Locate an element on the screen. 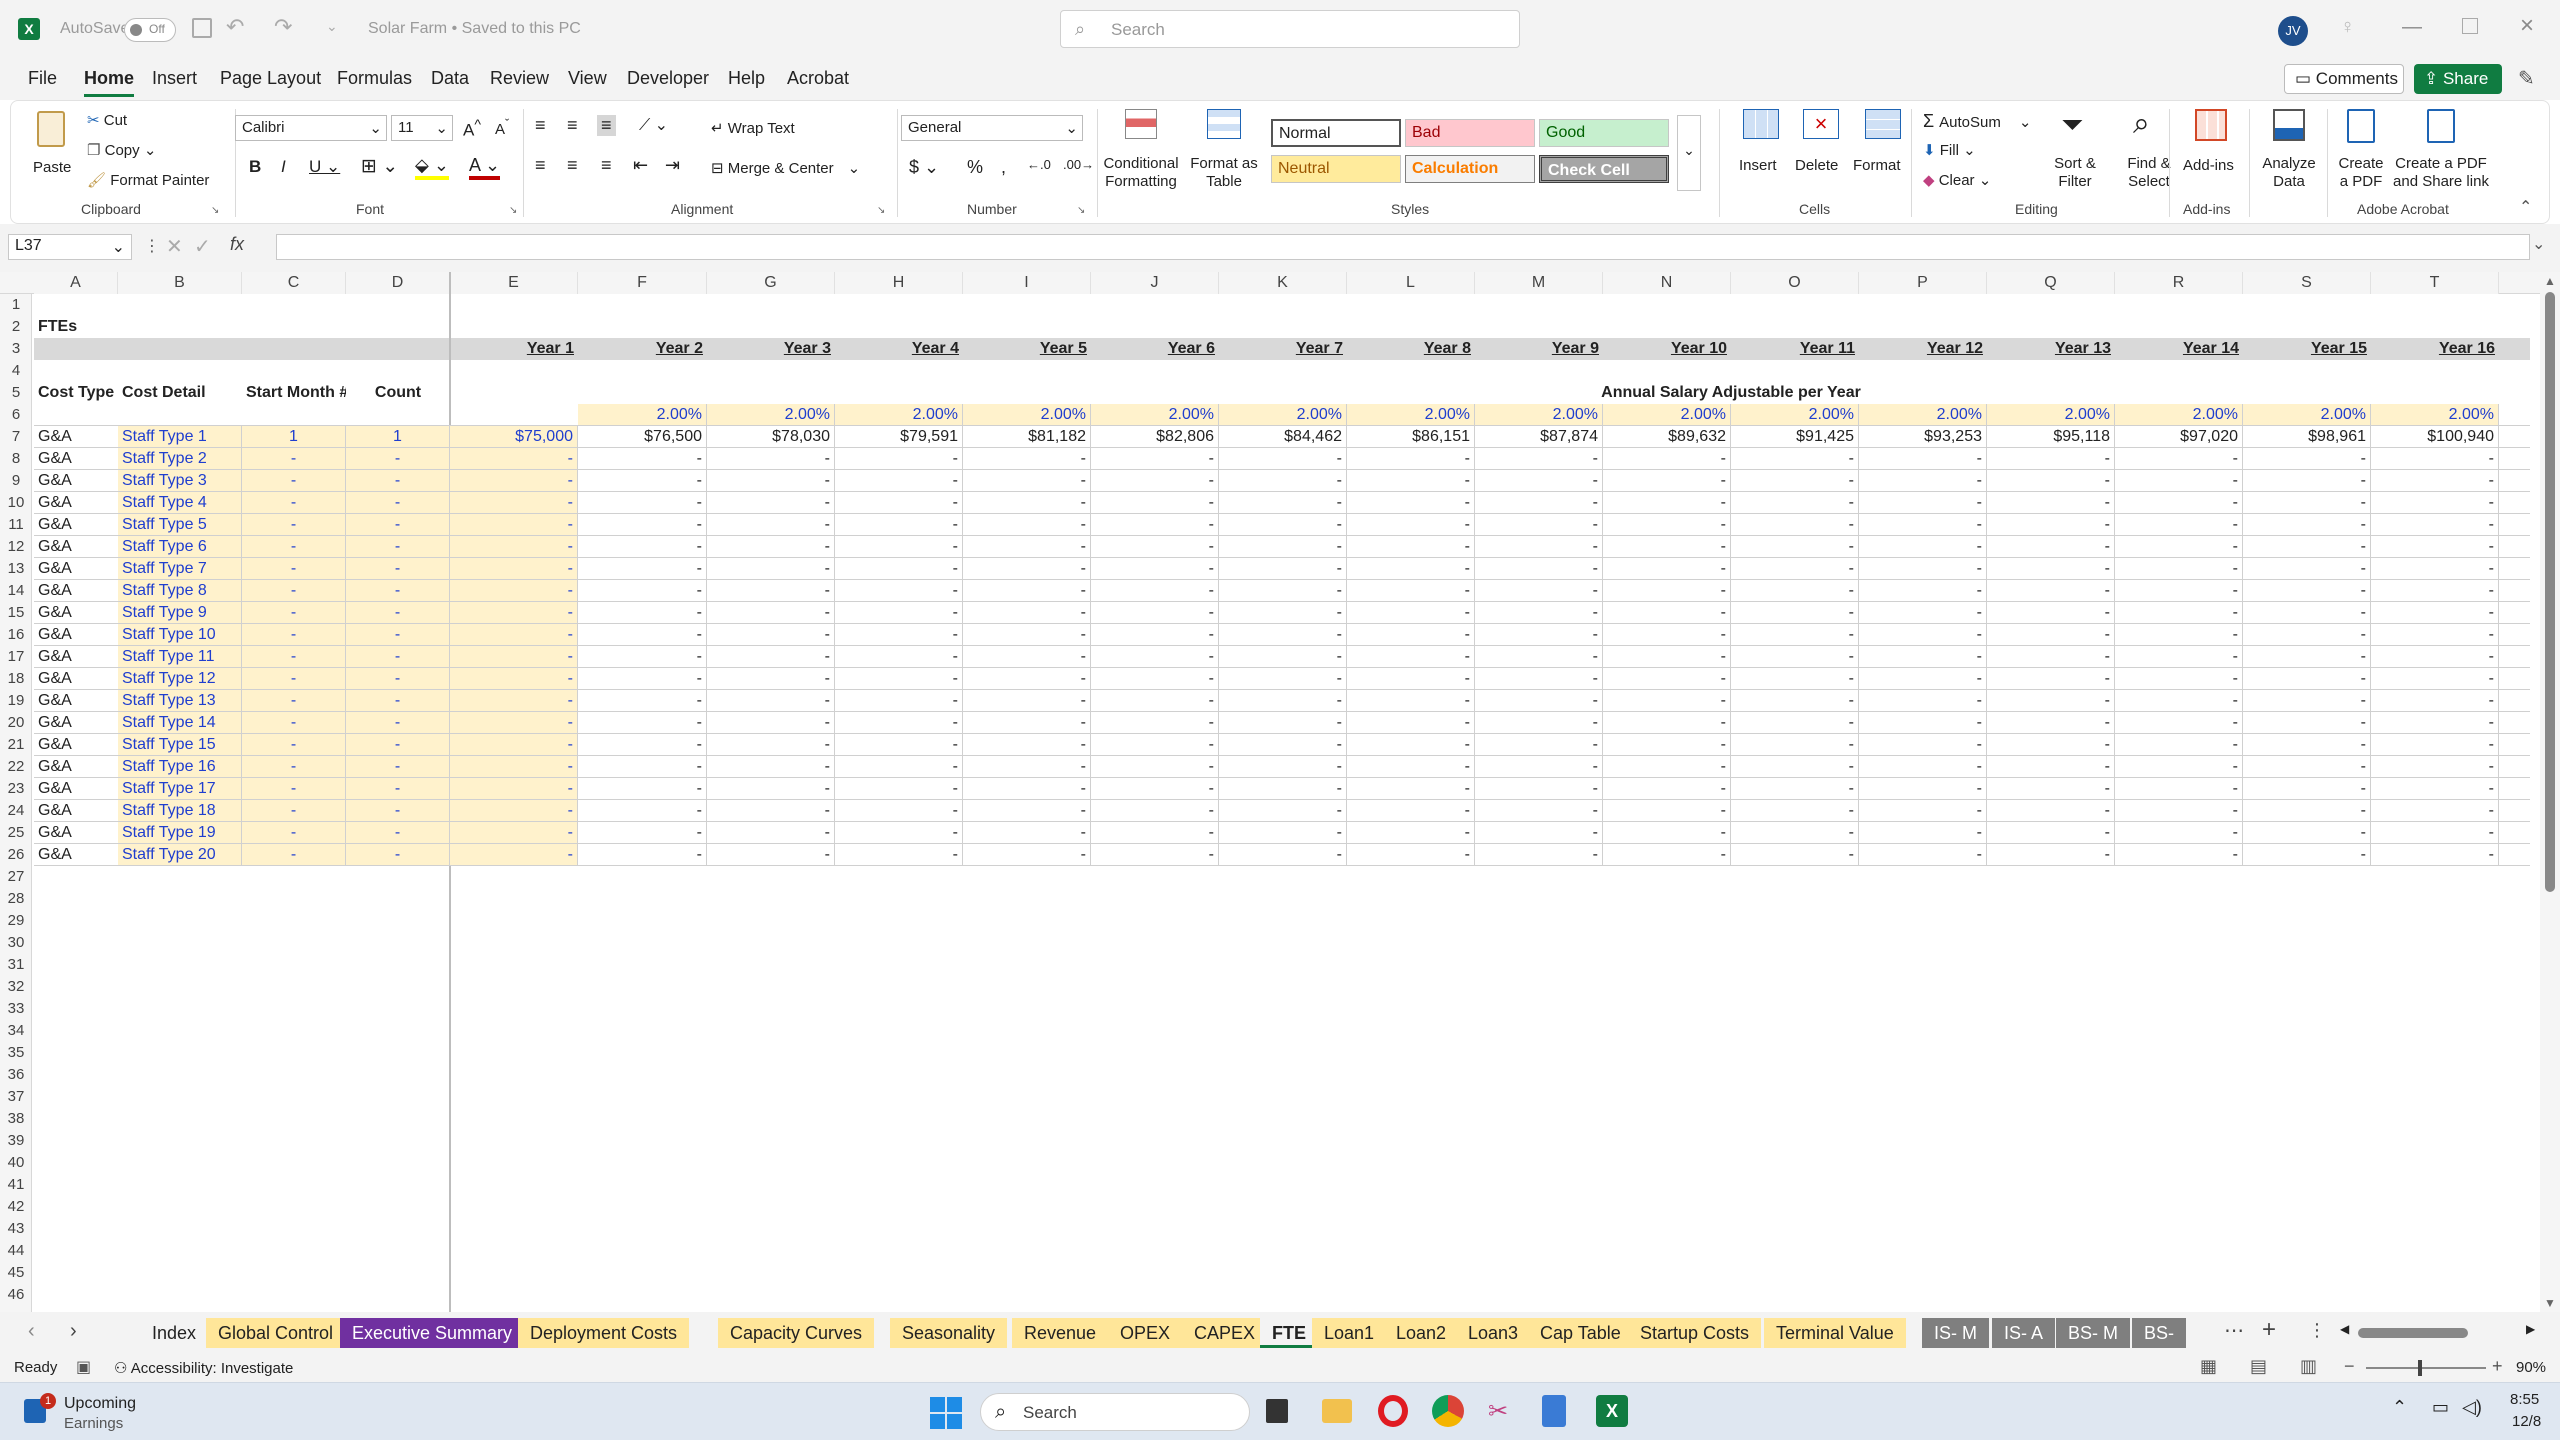 The image size is (2560, 1440). annual-salary-header: Annual Salary Adjustable per Year is located at coordinates (1731, 393).